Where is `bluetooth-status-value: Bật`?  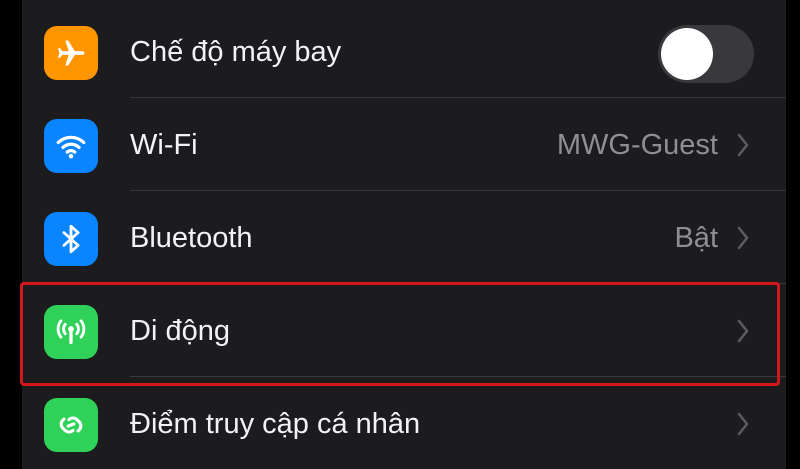
bluetooth-status-value: Bật is located at coordinates (696, 238).